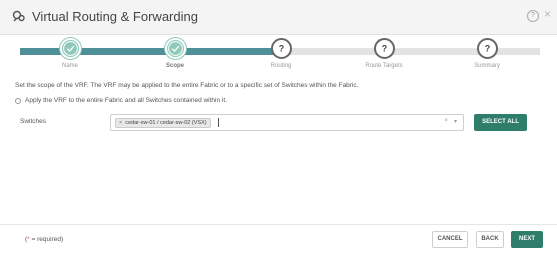 The height and width of the screenshot is (257, 557). What do you see at coordinates (278, 17) in the screenshot?
I see `dialog-header: Virtual Routing & Forwarding ? ×` at bounding box center [278, 17].